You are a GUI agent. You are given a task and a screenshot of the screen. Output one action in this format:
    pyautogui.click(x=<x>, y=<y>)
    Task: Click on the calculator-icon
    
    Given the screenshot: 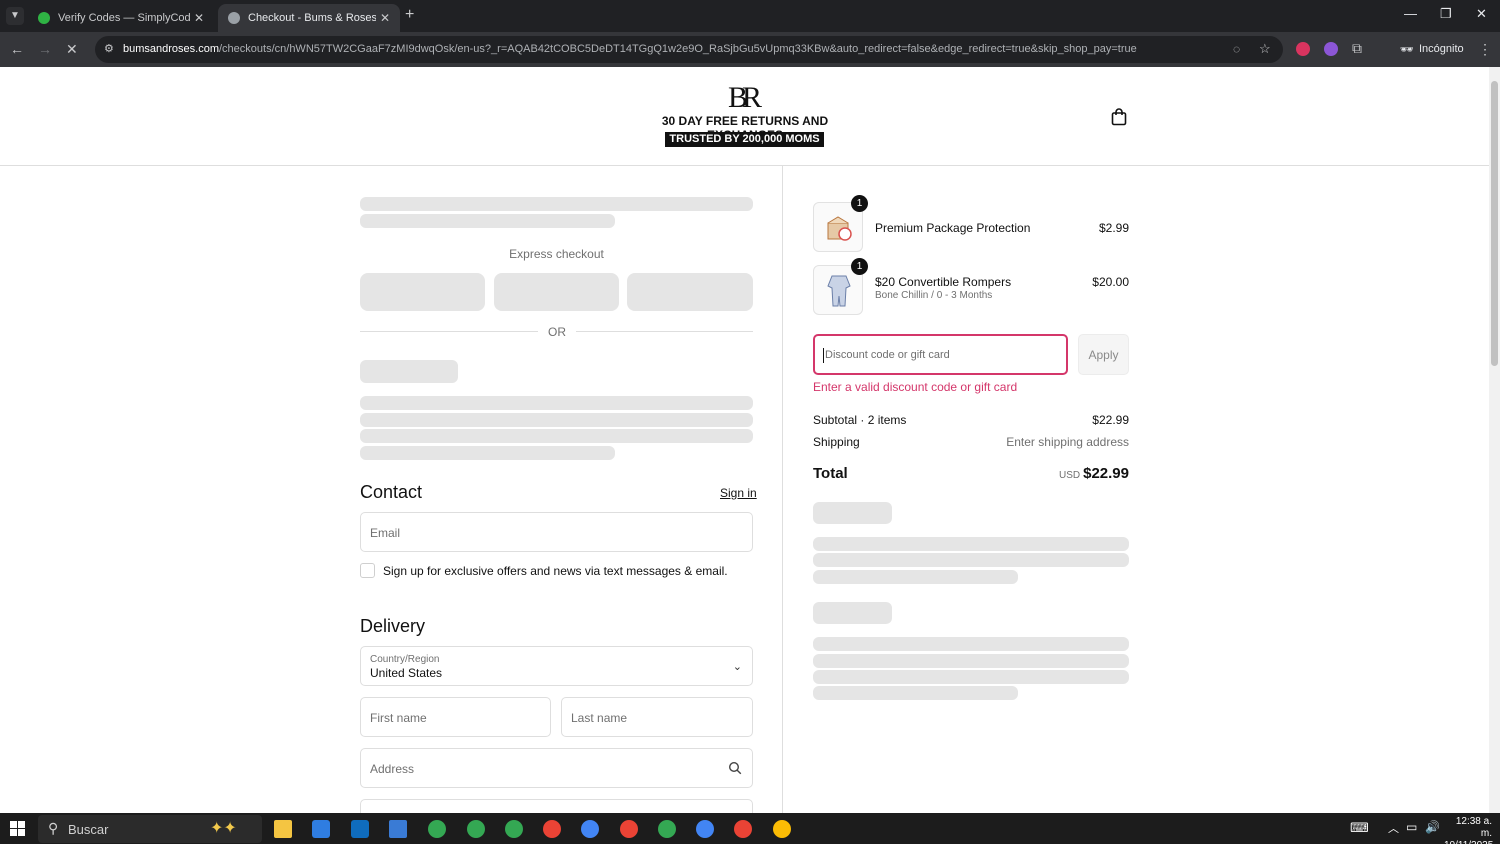 What is the action you would take?
    pyautogui.click(x=398, y=829)
    